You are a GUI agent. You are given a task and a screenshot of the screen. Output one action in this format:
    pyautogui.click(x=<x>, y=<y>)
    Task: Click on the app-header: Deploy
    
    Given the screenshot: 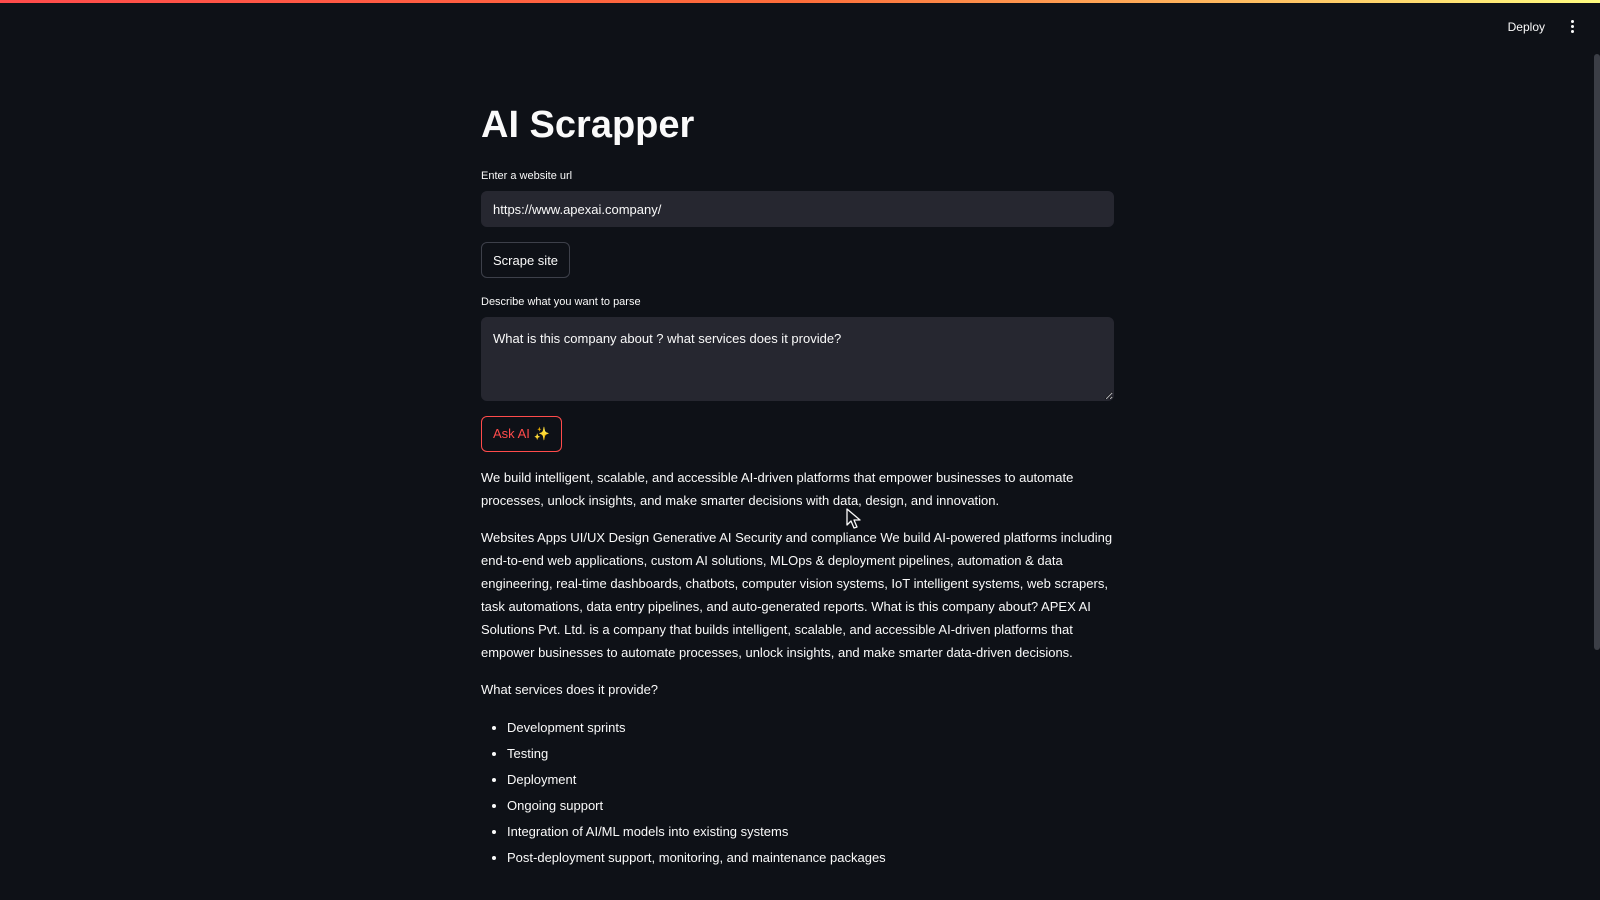 What is the action you would take?
    pyautogui.click(x=1543, y=26)
    